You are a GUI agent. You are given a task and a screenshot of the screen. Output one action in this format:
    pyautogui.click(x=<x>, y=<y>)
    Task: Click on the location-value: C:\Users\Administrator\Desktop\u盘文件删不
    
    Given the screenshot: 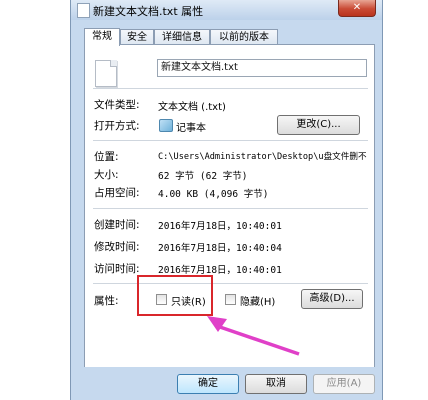 What is the action you would take?
    pyautogui.click(x=262, y=157)
    